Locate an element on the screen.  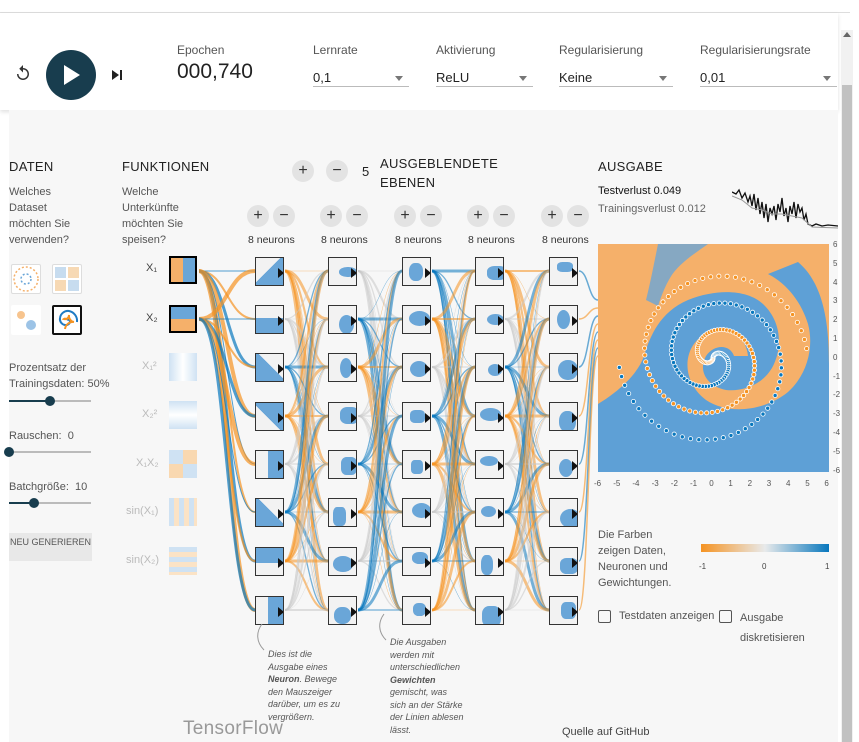
weight-note-line: lässt. is located at coordinates (401, 729).